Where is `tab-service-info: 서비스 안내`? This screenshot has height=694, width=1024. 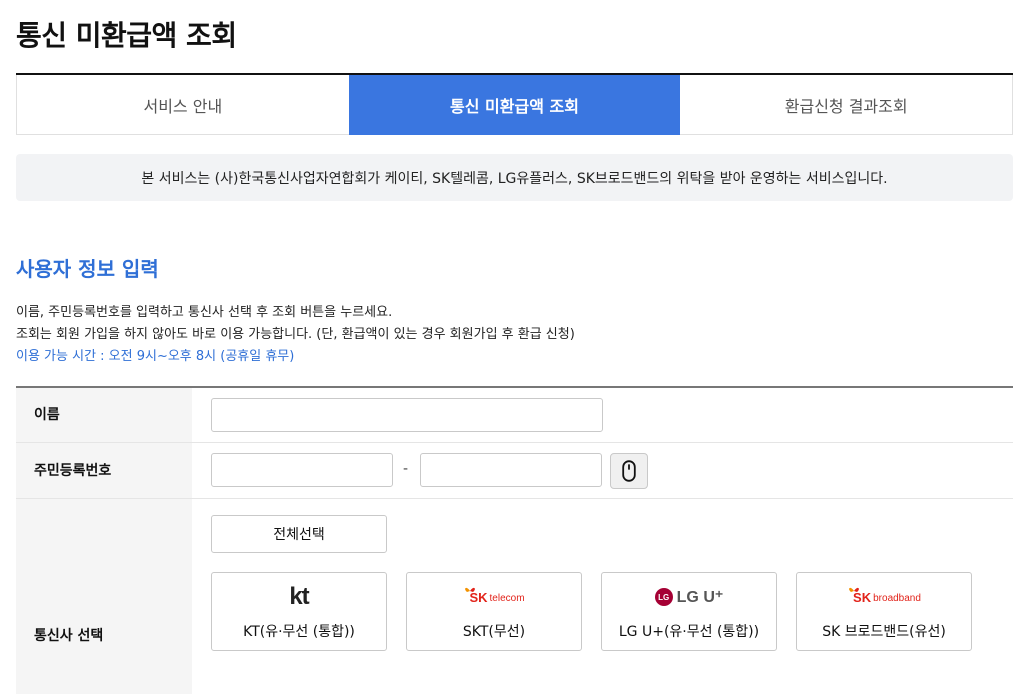
tab-service-info: 서비스 안내 is located at coordinates (182, 105).